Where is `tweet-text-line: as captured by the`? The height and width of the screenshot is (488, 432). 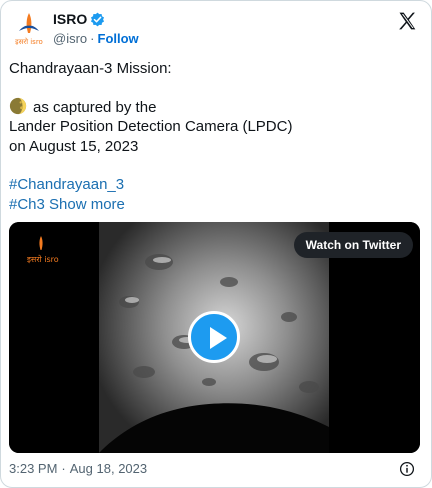 tweet-text-line: as captured by the is located at coordinates (82, 107).